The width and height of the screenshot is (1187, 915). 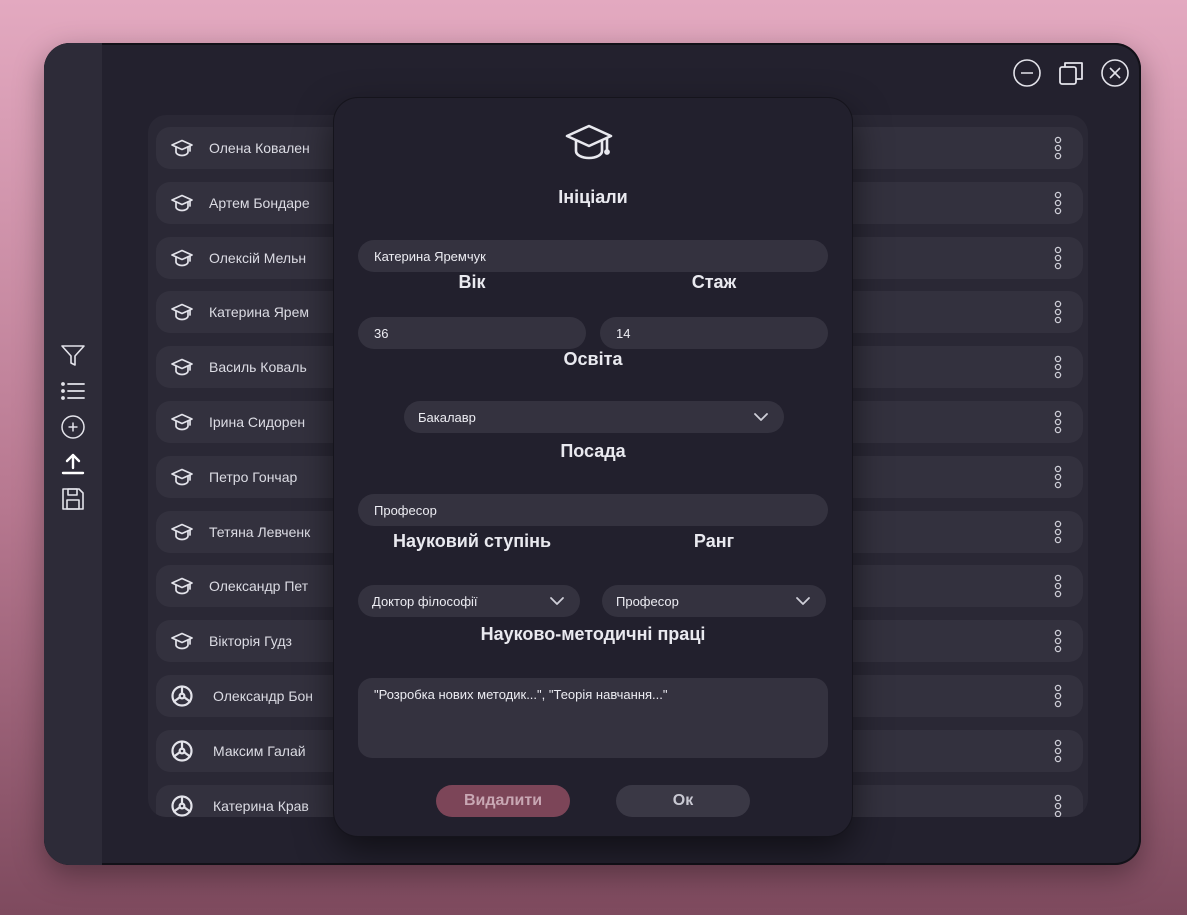 What do you see at coordinates (714, 541) in the screenshot?
I see `rank-label: Ранг` at bounding box center [714, 541].